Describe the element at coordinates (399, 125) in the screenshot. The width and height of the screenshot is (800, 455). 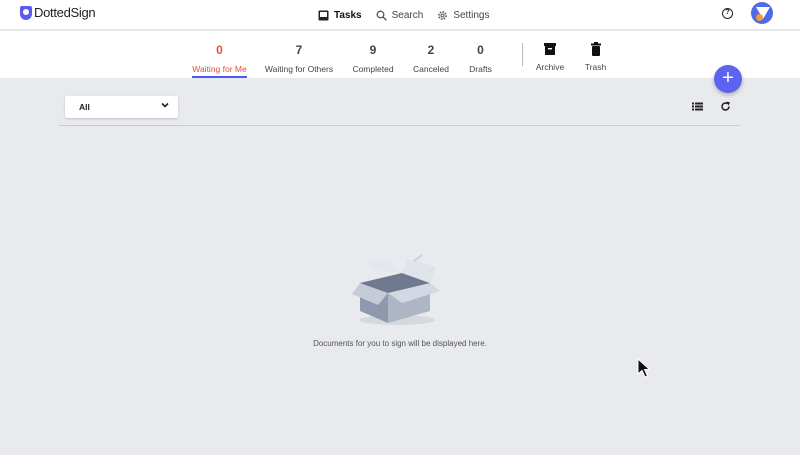
I see `list-divider` at that location.